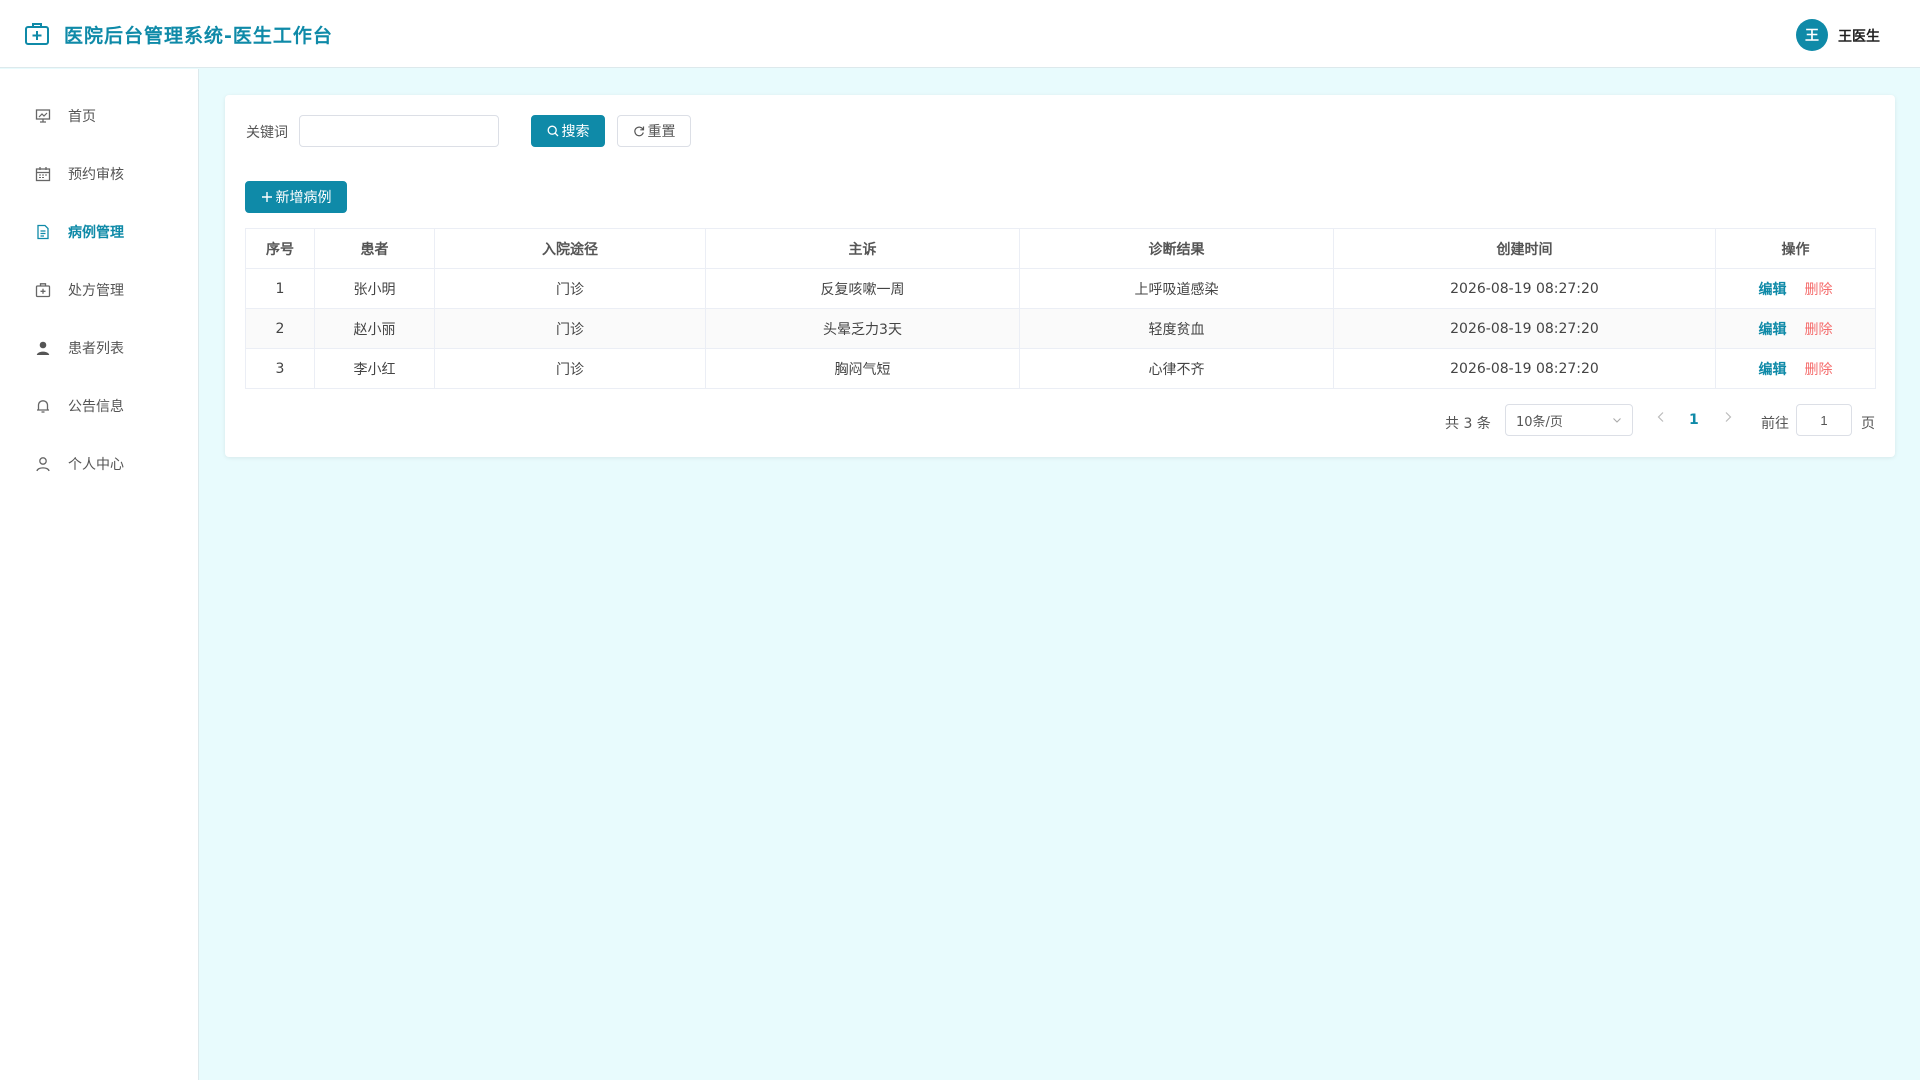 The image size is (1920, 1080). What do you see at coordinates (266, 197) in the screenshot?
I see `plus-icon` at bounding box center [266, 197].